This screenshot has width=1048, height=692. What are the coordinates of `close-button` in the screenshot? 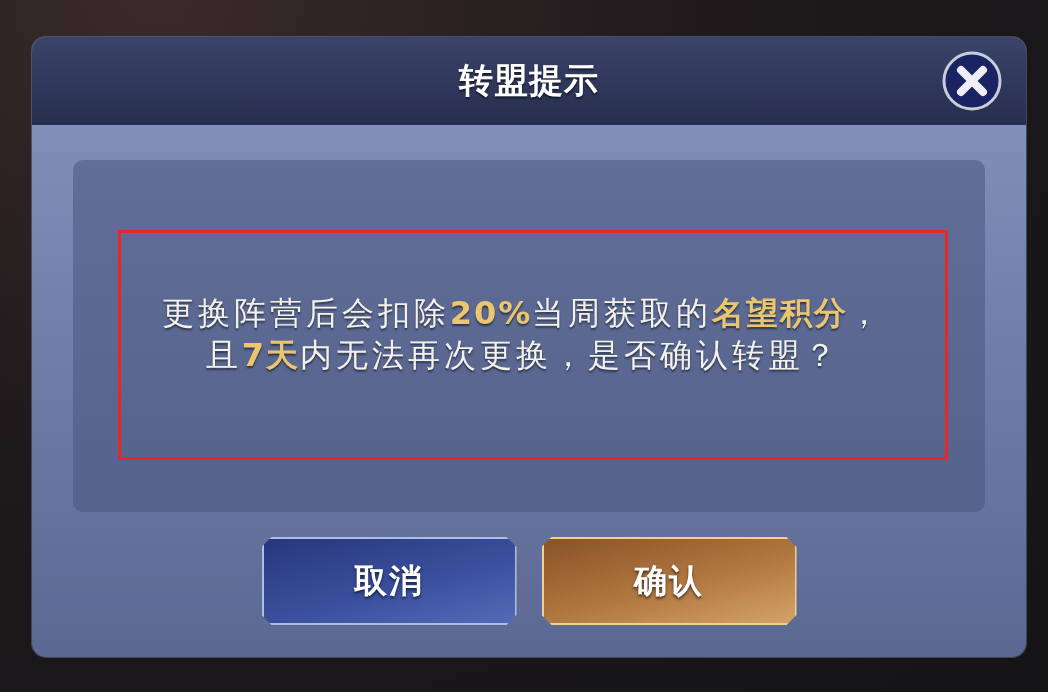 It's located at (972, 81).